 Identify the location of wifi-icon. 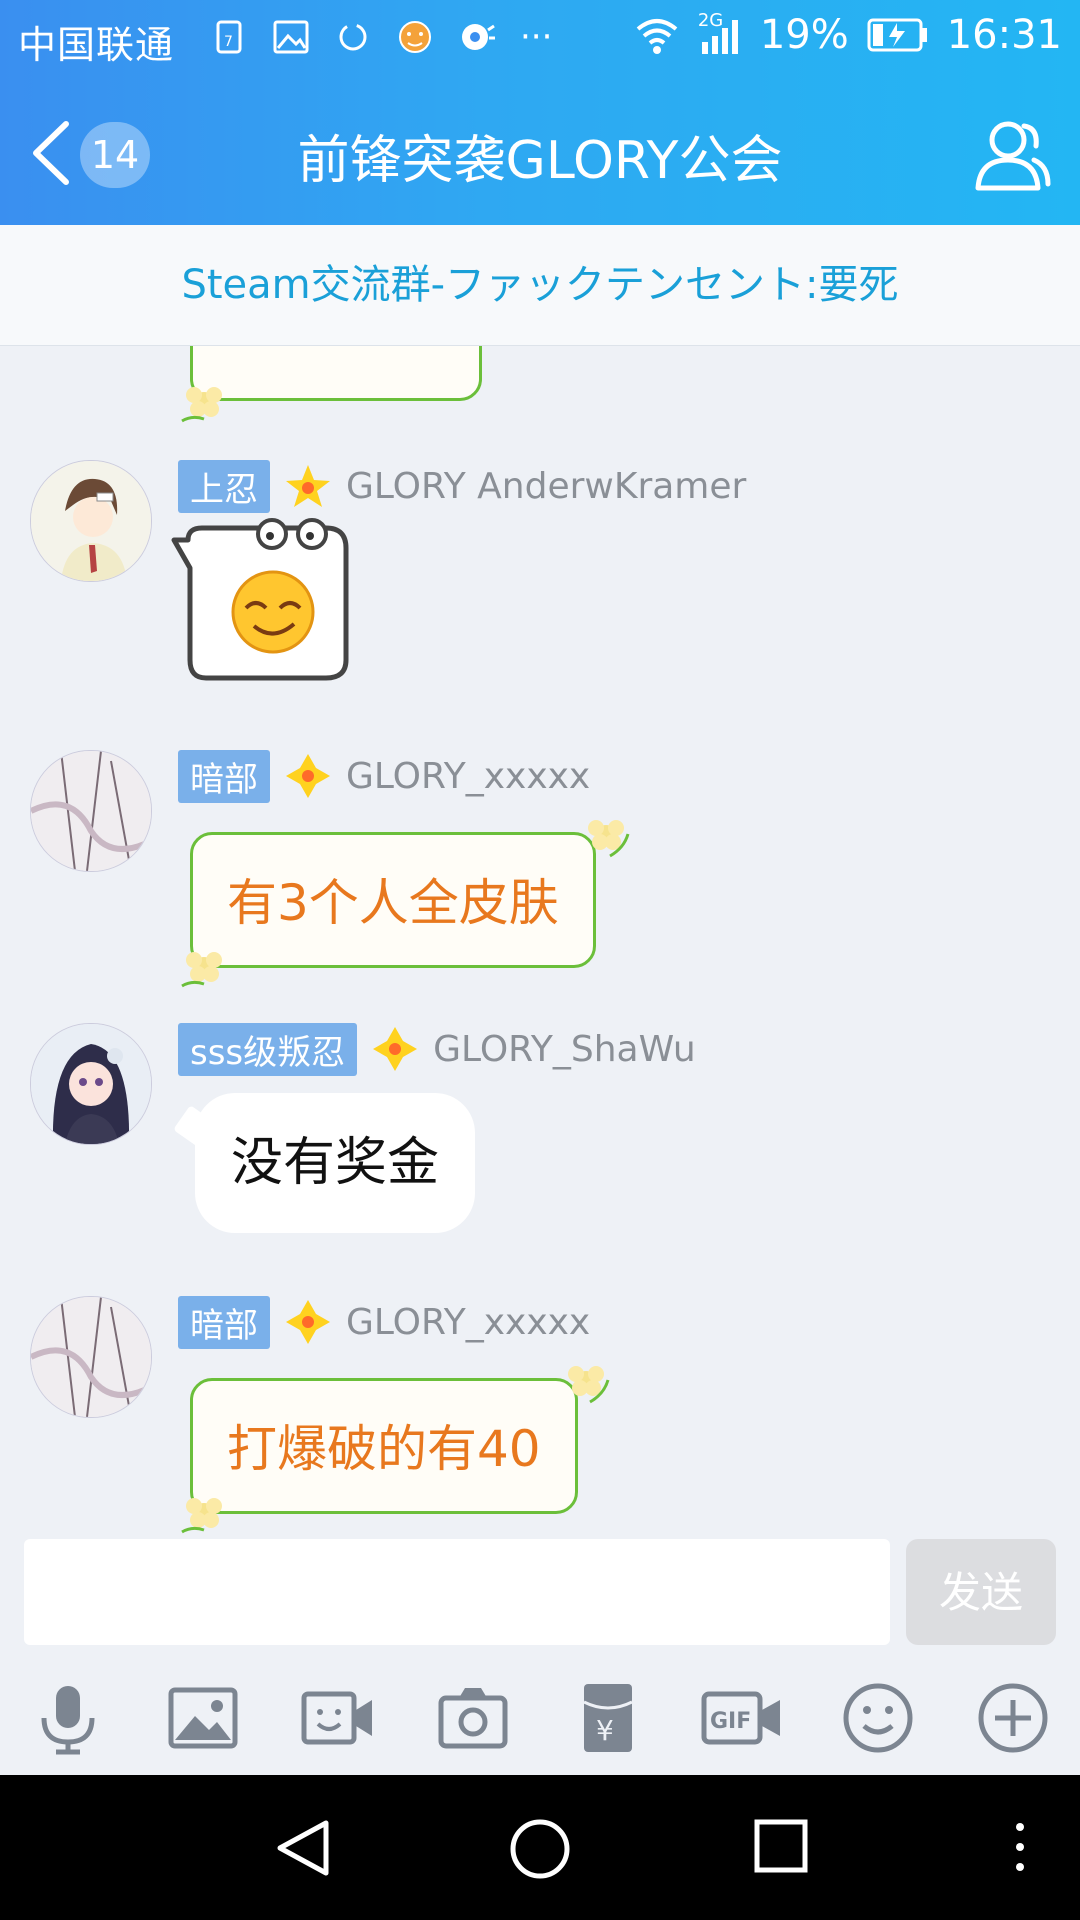
(657, 36).